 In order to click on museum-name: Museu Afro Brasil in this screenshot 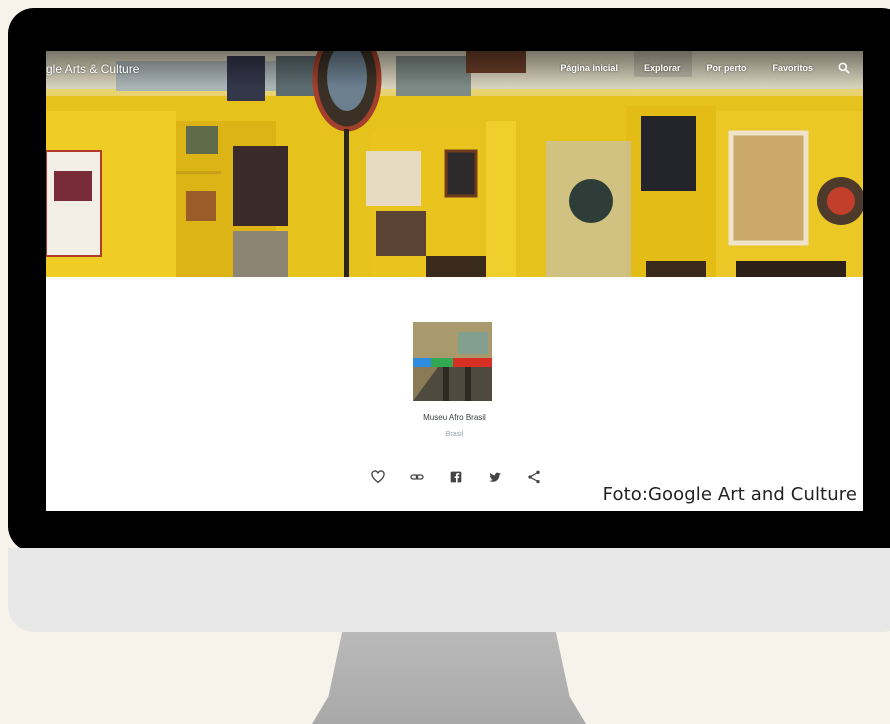, I will do `click(454, 417)`.